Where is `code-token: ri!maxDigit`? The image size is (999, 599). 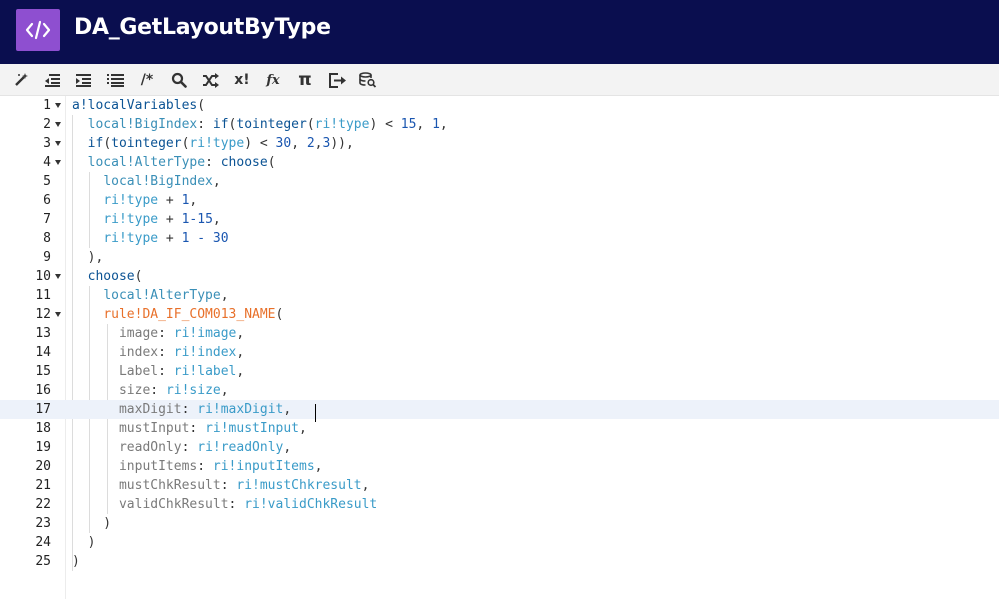
code-token: ri!maxDigit is located at coordinates (240, 409).